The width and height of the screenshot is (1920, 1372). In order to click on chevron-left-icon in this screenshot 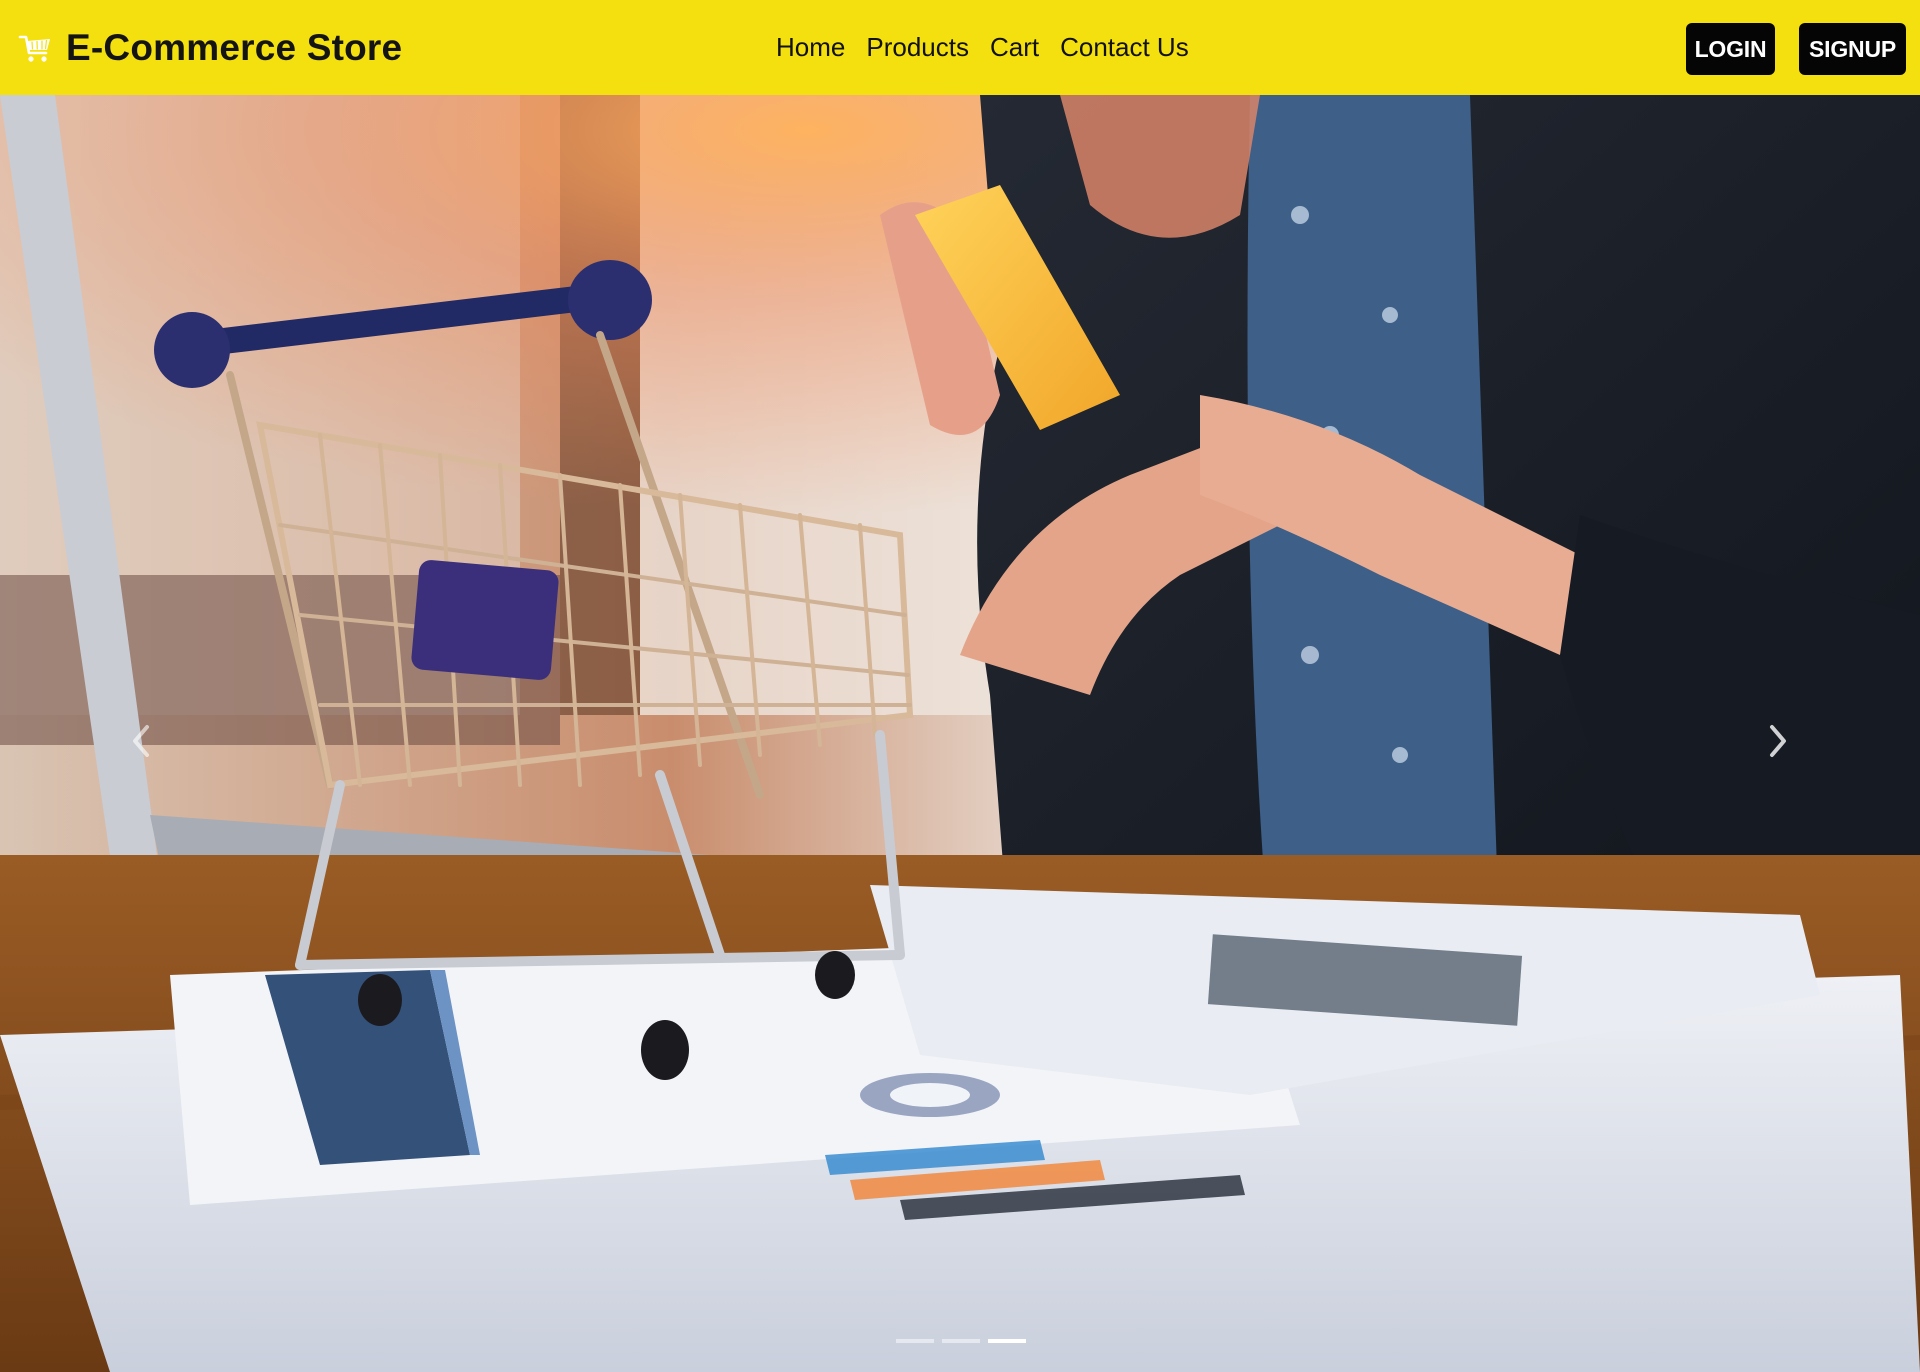, I will do `click(141, 741)`.